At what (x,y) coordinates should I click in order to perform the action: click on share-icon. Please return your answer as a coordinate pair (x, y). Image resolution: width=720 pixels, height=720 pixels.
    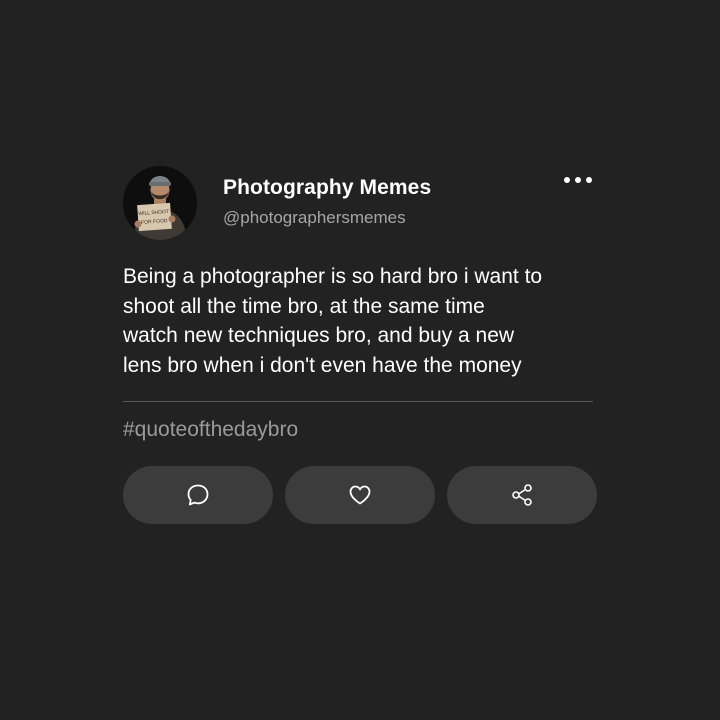
    Looking at the image, I should click on (522, 495).